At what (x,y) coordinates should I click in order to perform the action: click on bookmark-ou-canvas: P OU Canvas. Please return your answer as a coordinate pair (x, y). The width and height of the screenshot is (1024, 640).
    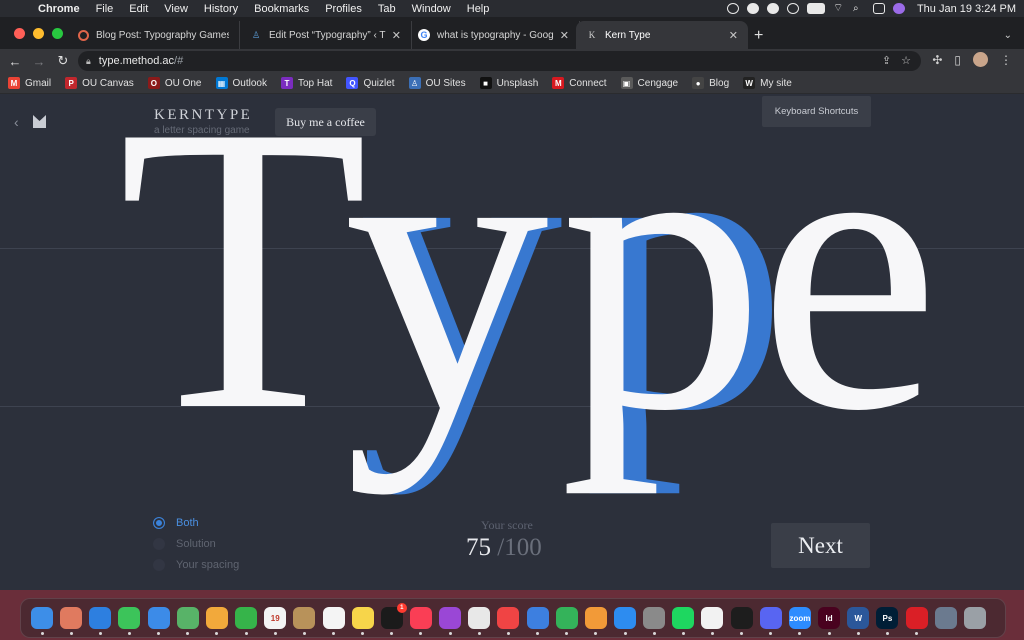
    Looking at the image, I should click on (99, 83).